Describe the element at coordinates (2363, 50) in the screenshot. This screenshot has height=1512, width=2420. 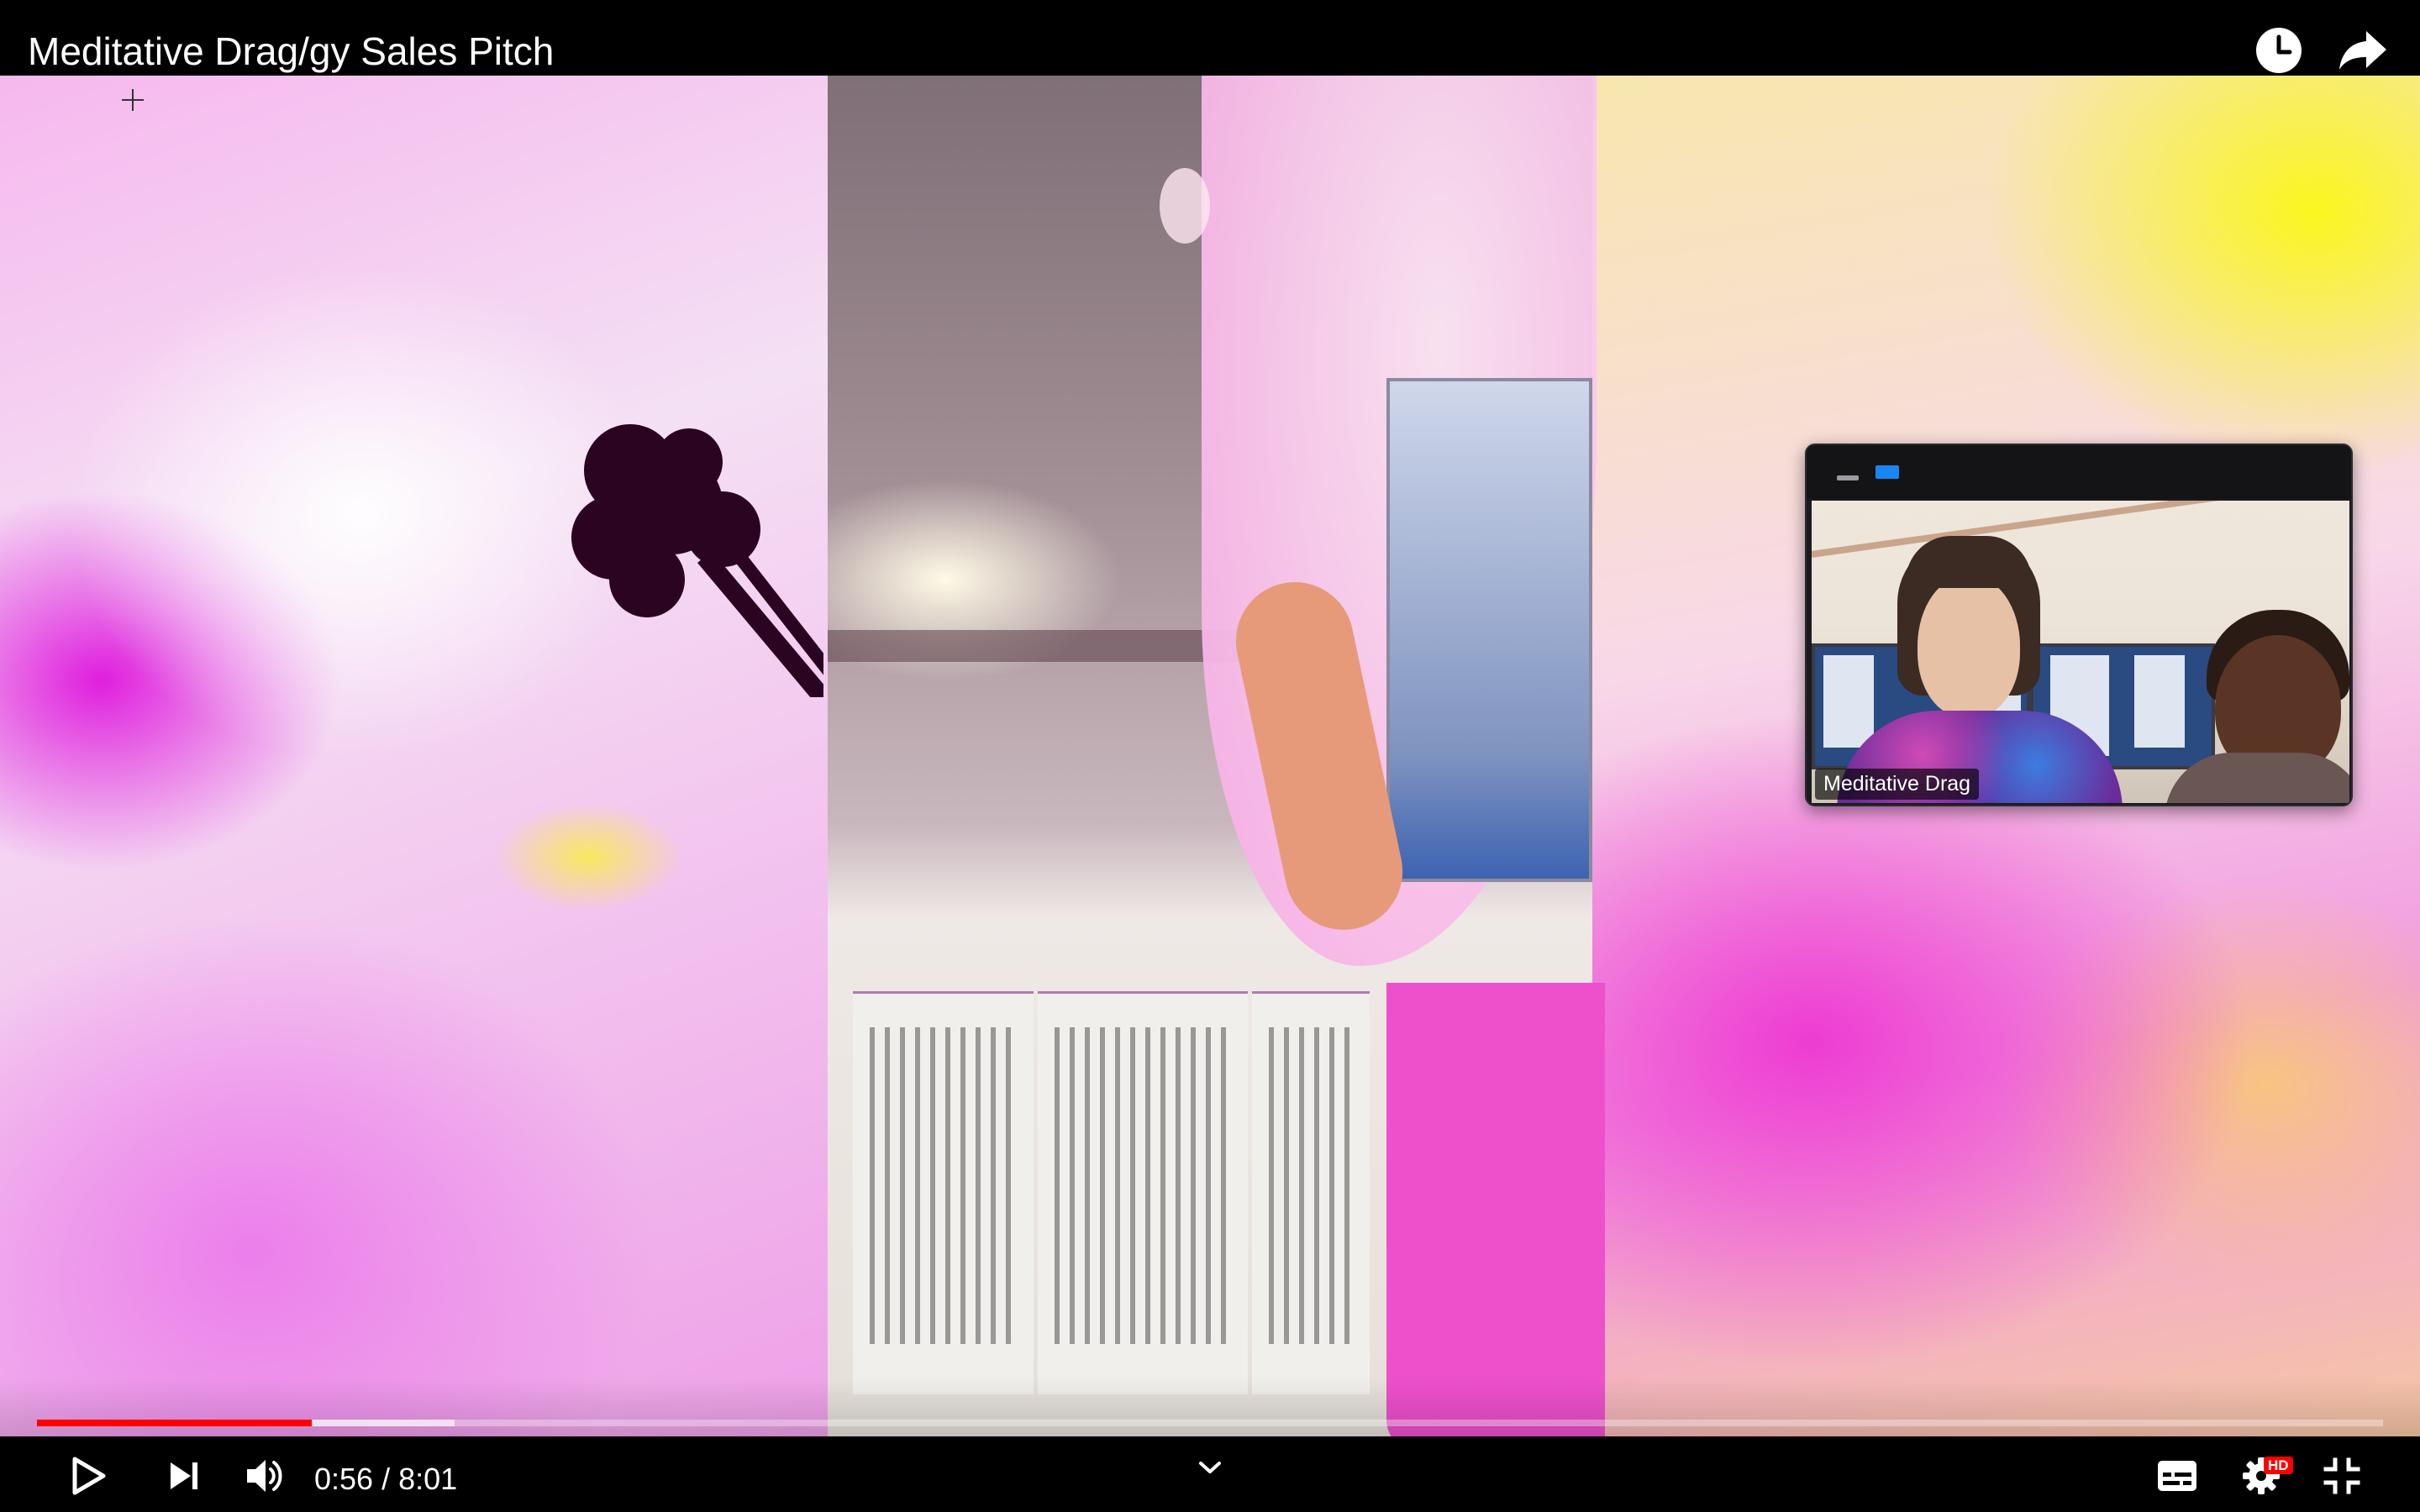
I see `share-arrow-icon` at that location.